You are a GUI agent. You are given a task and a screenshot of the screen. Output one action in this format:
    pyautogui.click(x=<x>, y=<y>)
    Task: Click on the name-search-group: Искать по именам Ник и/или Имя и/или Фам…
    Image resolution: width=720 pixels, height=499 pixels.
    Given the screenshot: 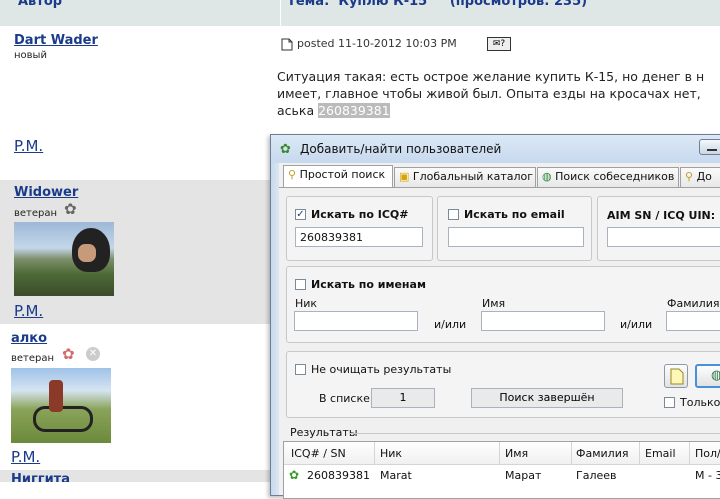 What is the action you would take?
    pyautogui.click(x=503, y=304)
    